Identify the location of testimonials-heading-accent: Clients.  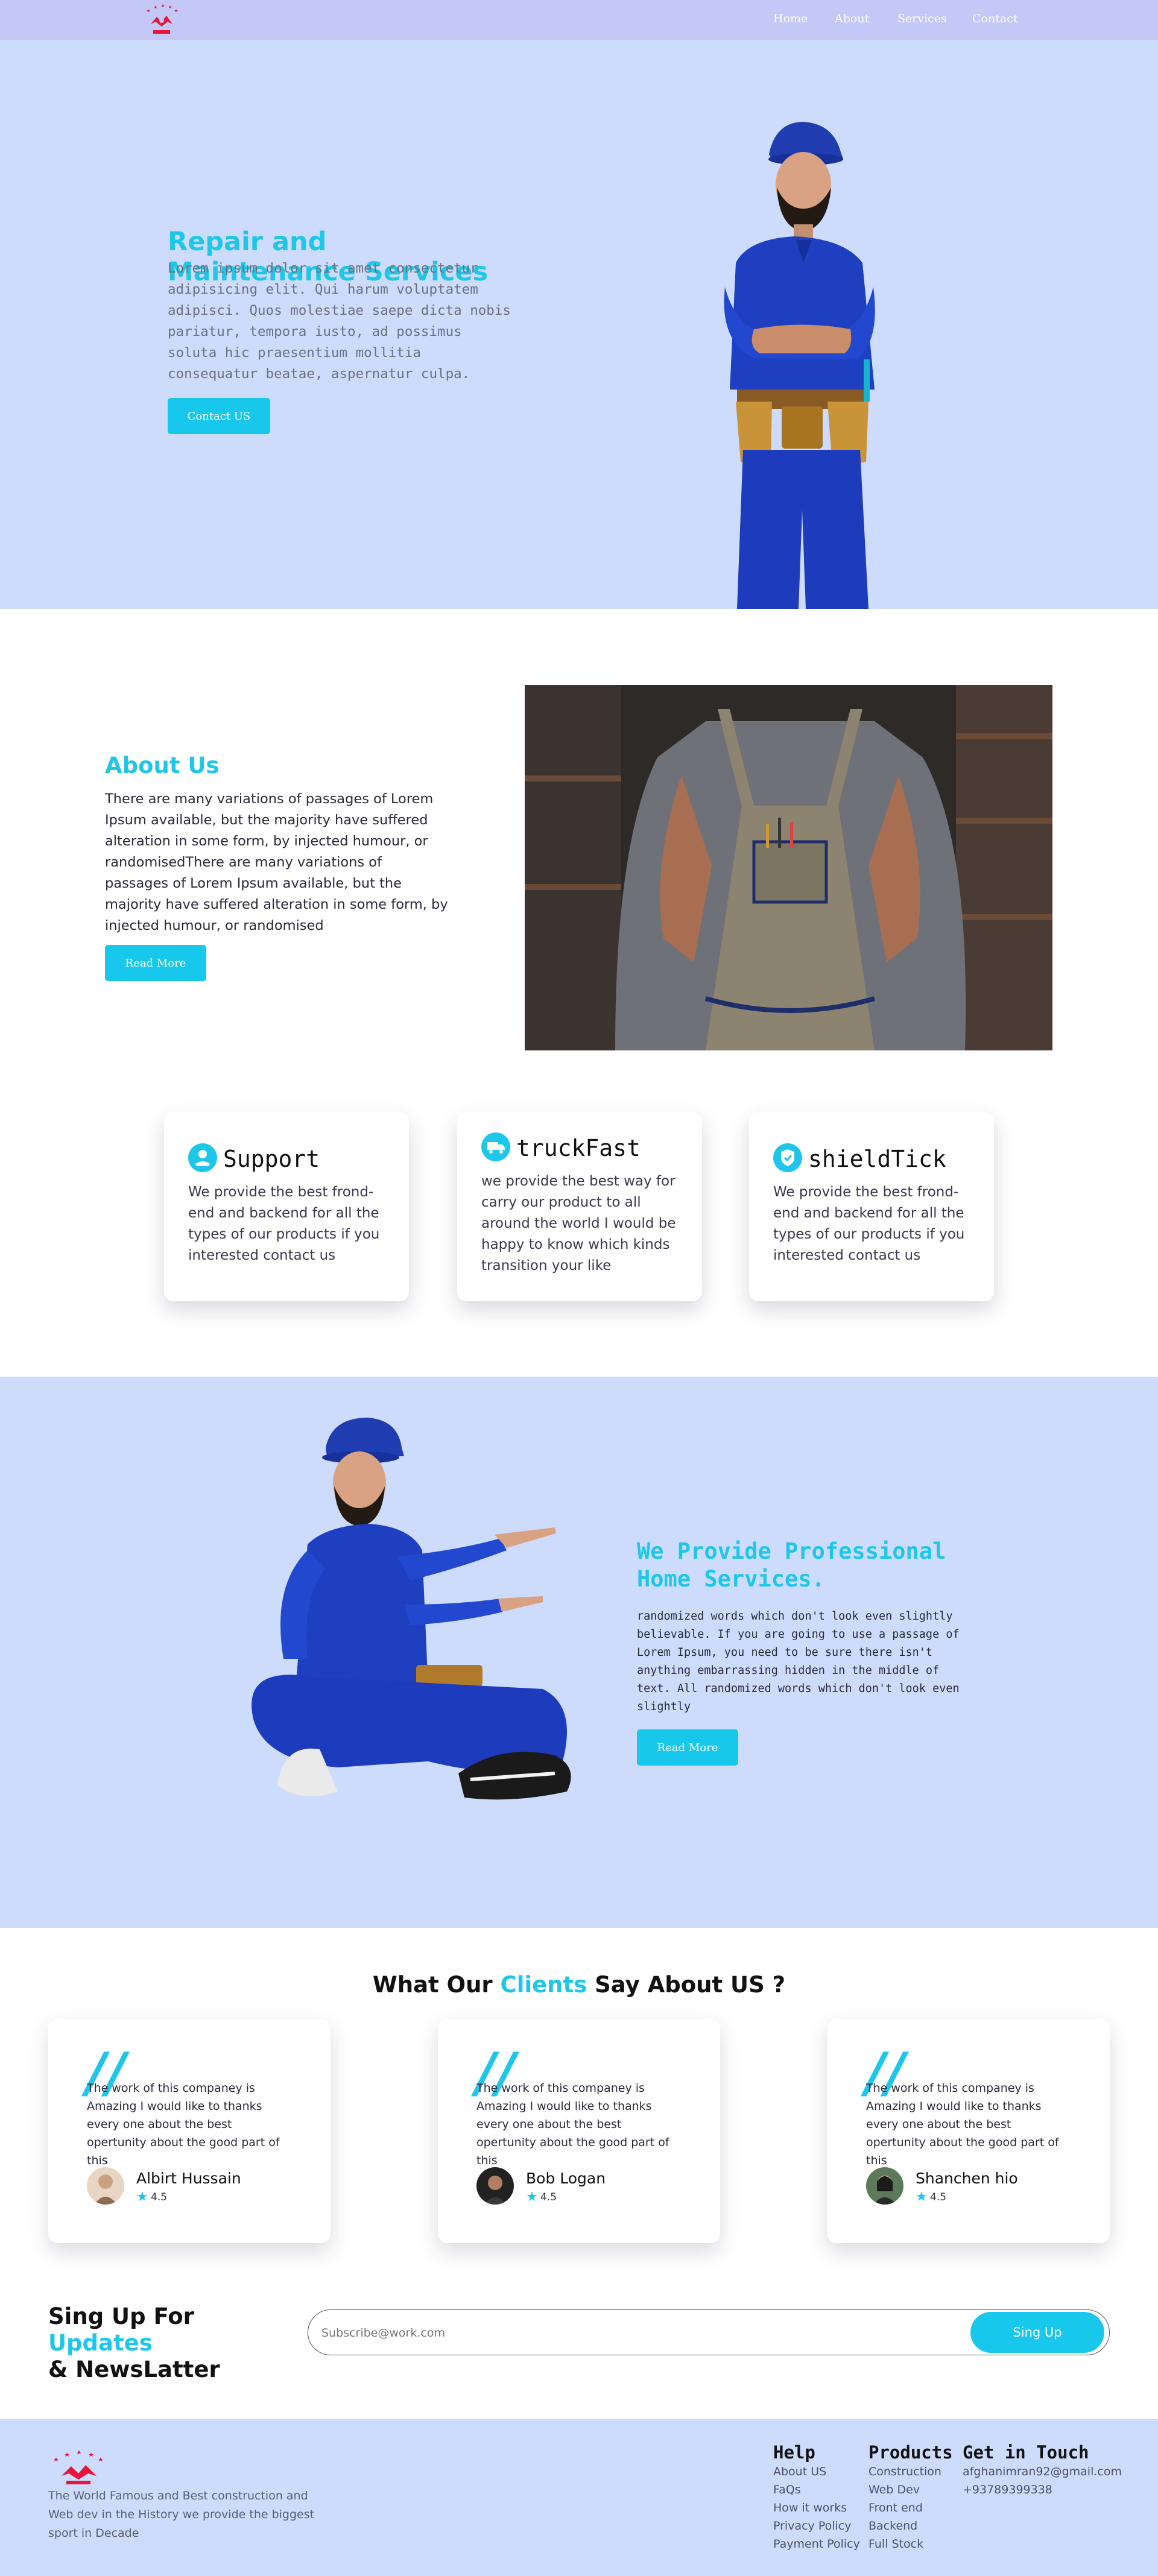
(543, 1985).